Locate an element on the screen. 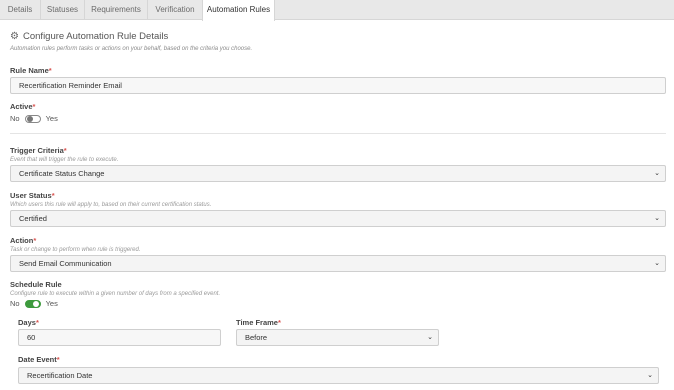 Image resolution: width=674 pixels, height=390 pixels. schedule-no-label: No is located at coordinates (15, 303).